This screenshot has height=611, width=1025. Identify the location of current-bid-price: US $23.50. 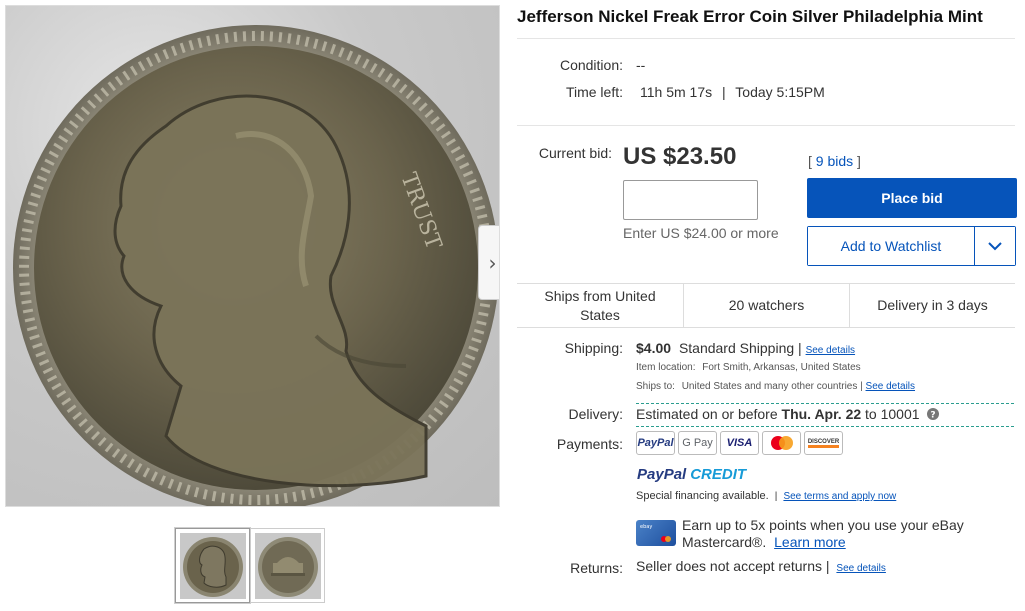
(680, 156).